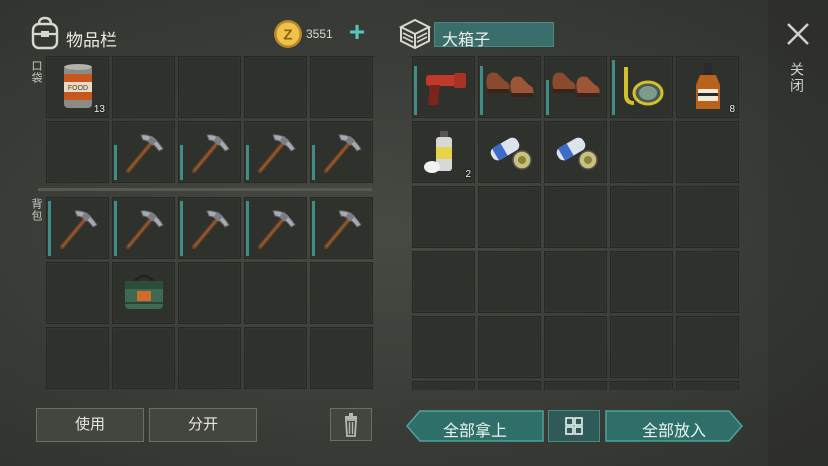 This screenshot has height=466, width=828. Describe the element at coordinates (203, 425) in the screenshot. I see `split-button: 分开` at that location.